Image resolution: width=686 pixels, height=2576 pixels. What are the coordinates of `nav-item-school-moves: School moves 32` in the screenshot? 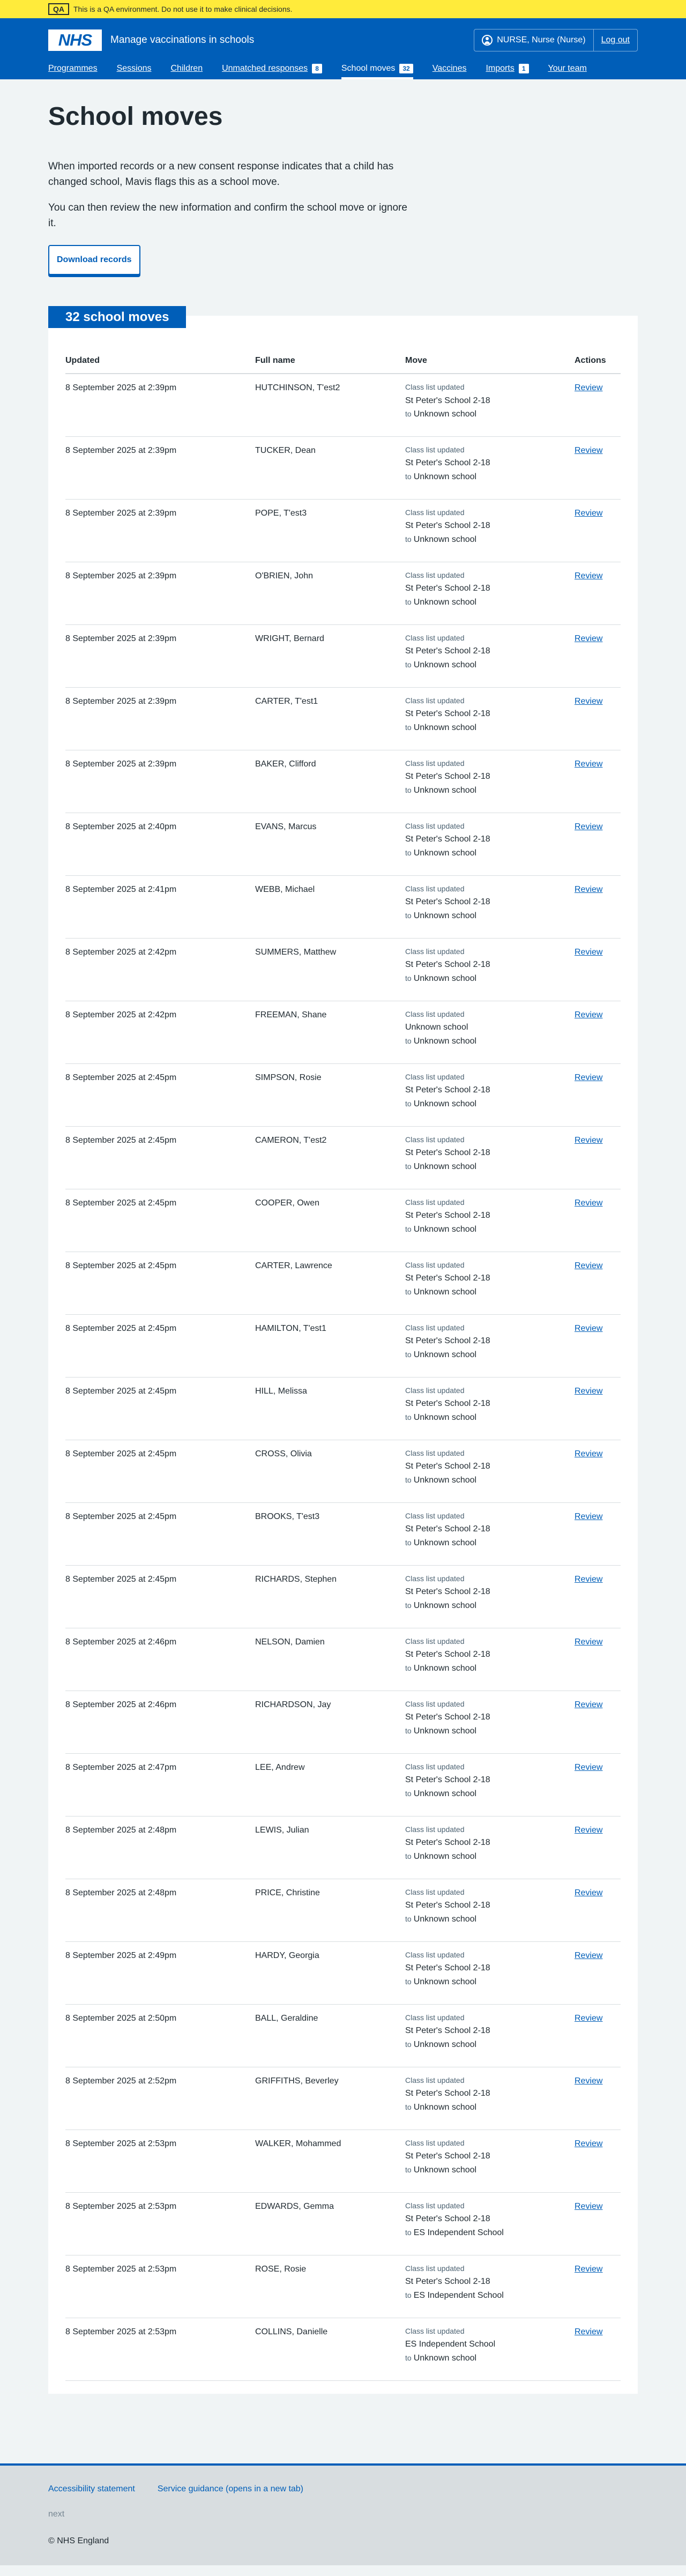 It's located at (377, 70).